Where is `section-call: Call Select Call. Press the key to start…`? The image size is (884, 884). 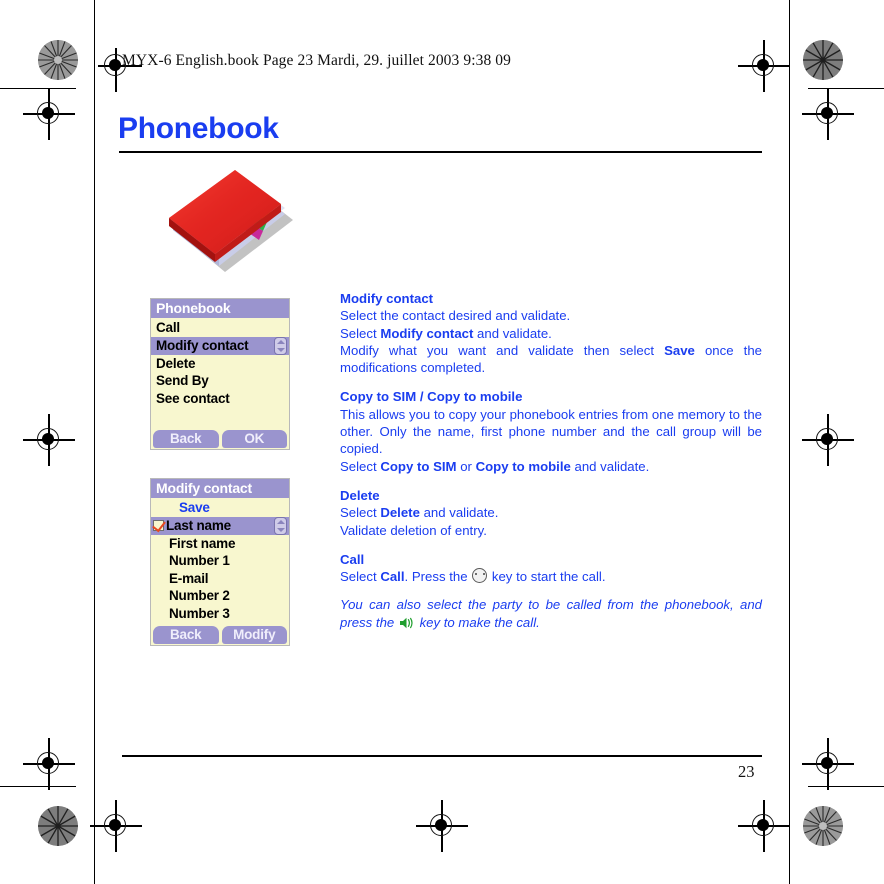 section-call: Call Select Call. Press the key to start… is located at coordinates (551, 591).